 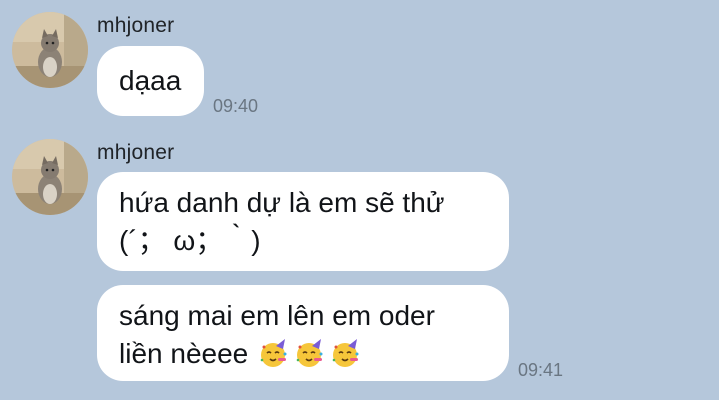 I want to click on message-text: liền nèeee, so click(x=184, y=353).